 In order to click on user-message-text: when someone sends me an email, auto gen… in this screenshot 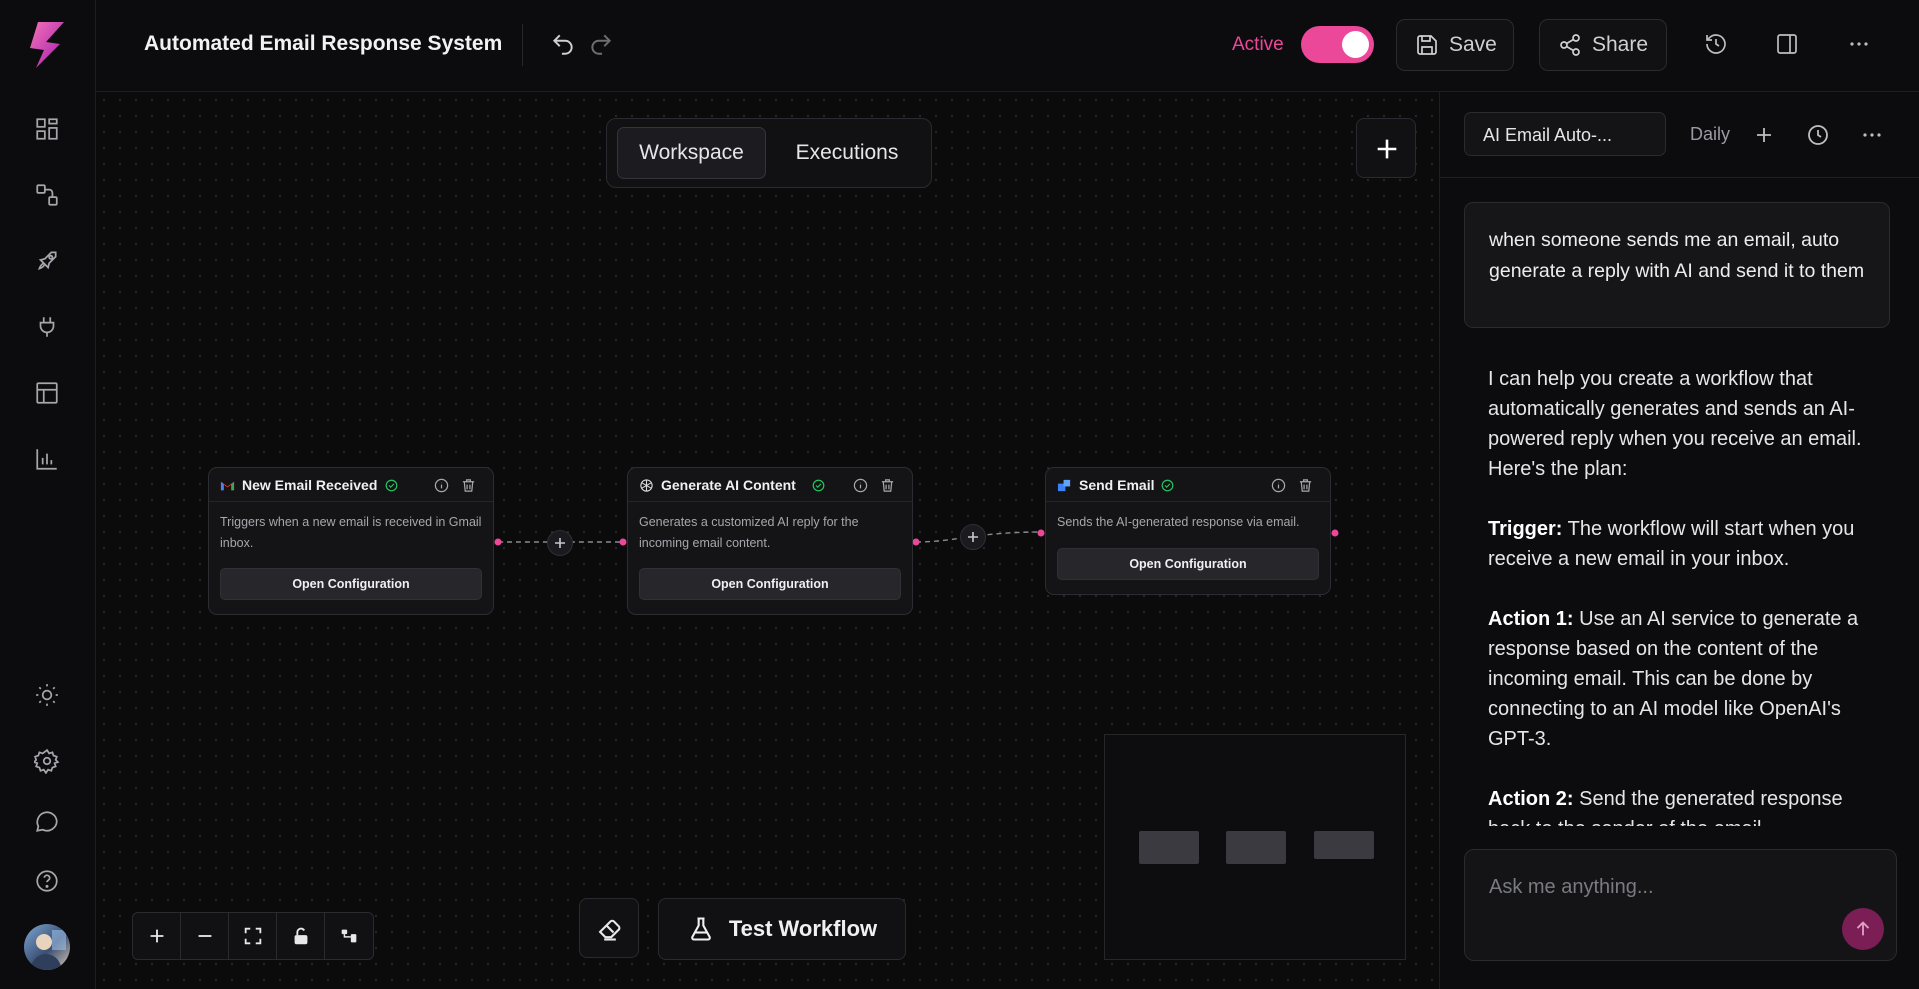, I will do `click(1677, 255)`.